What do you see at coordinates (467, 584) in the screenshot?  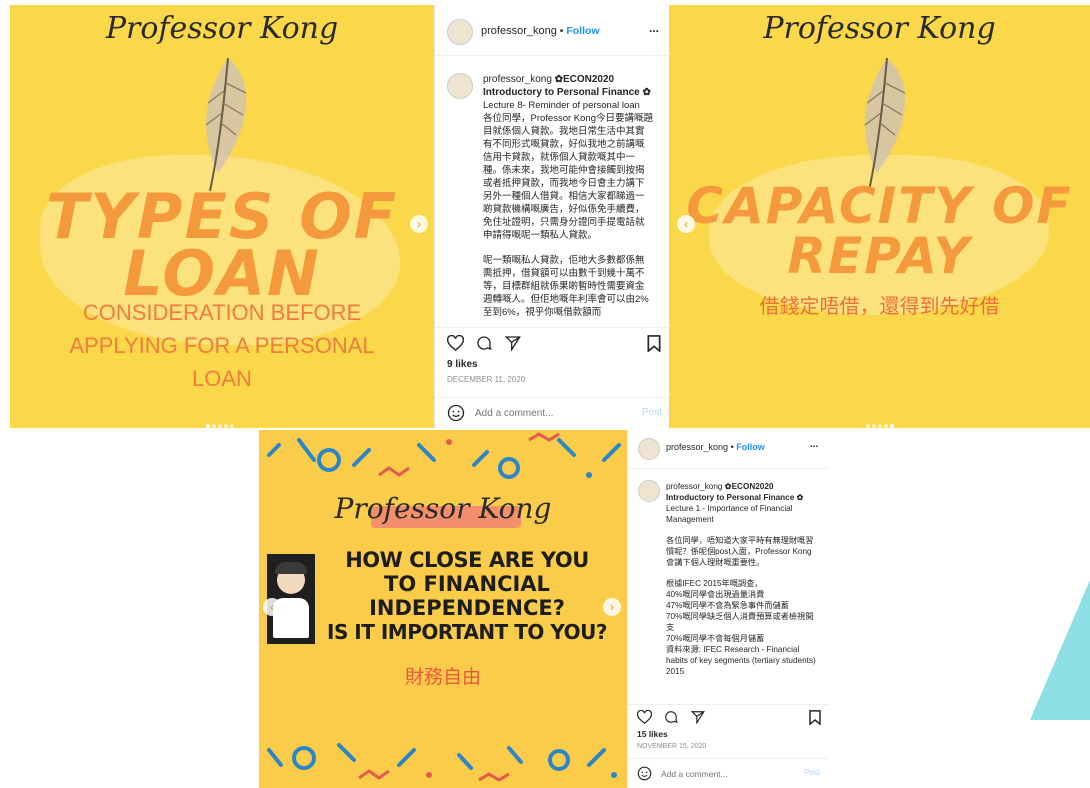 I see `headline-line2: TO FINANCIAL` at bounding box center [467, 584].